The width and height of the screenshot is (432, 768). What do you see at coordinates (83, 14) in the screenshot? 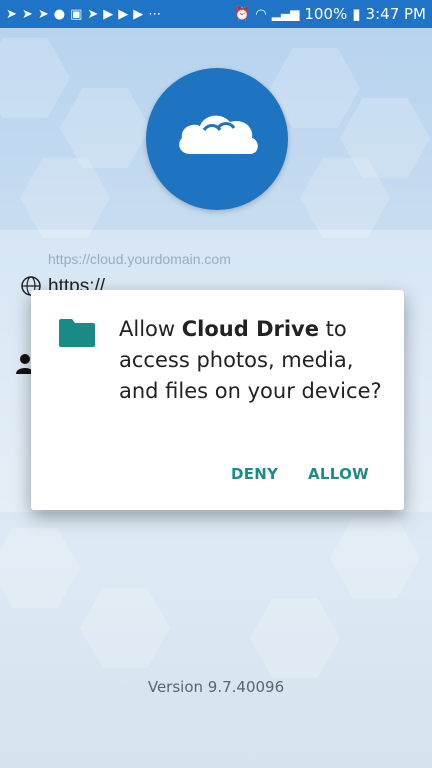
I see `notification-icons: ➤ ➤ ➤ ● ▣ ➤ ▶ ▶ ▶ ⋯` at bounding box center [83, 14].